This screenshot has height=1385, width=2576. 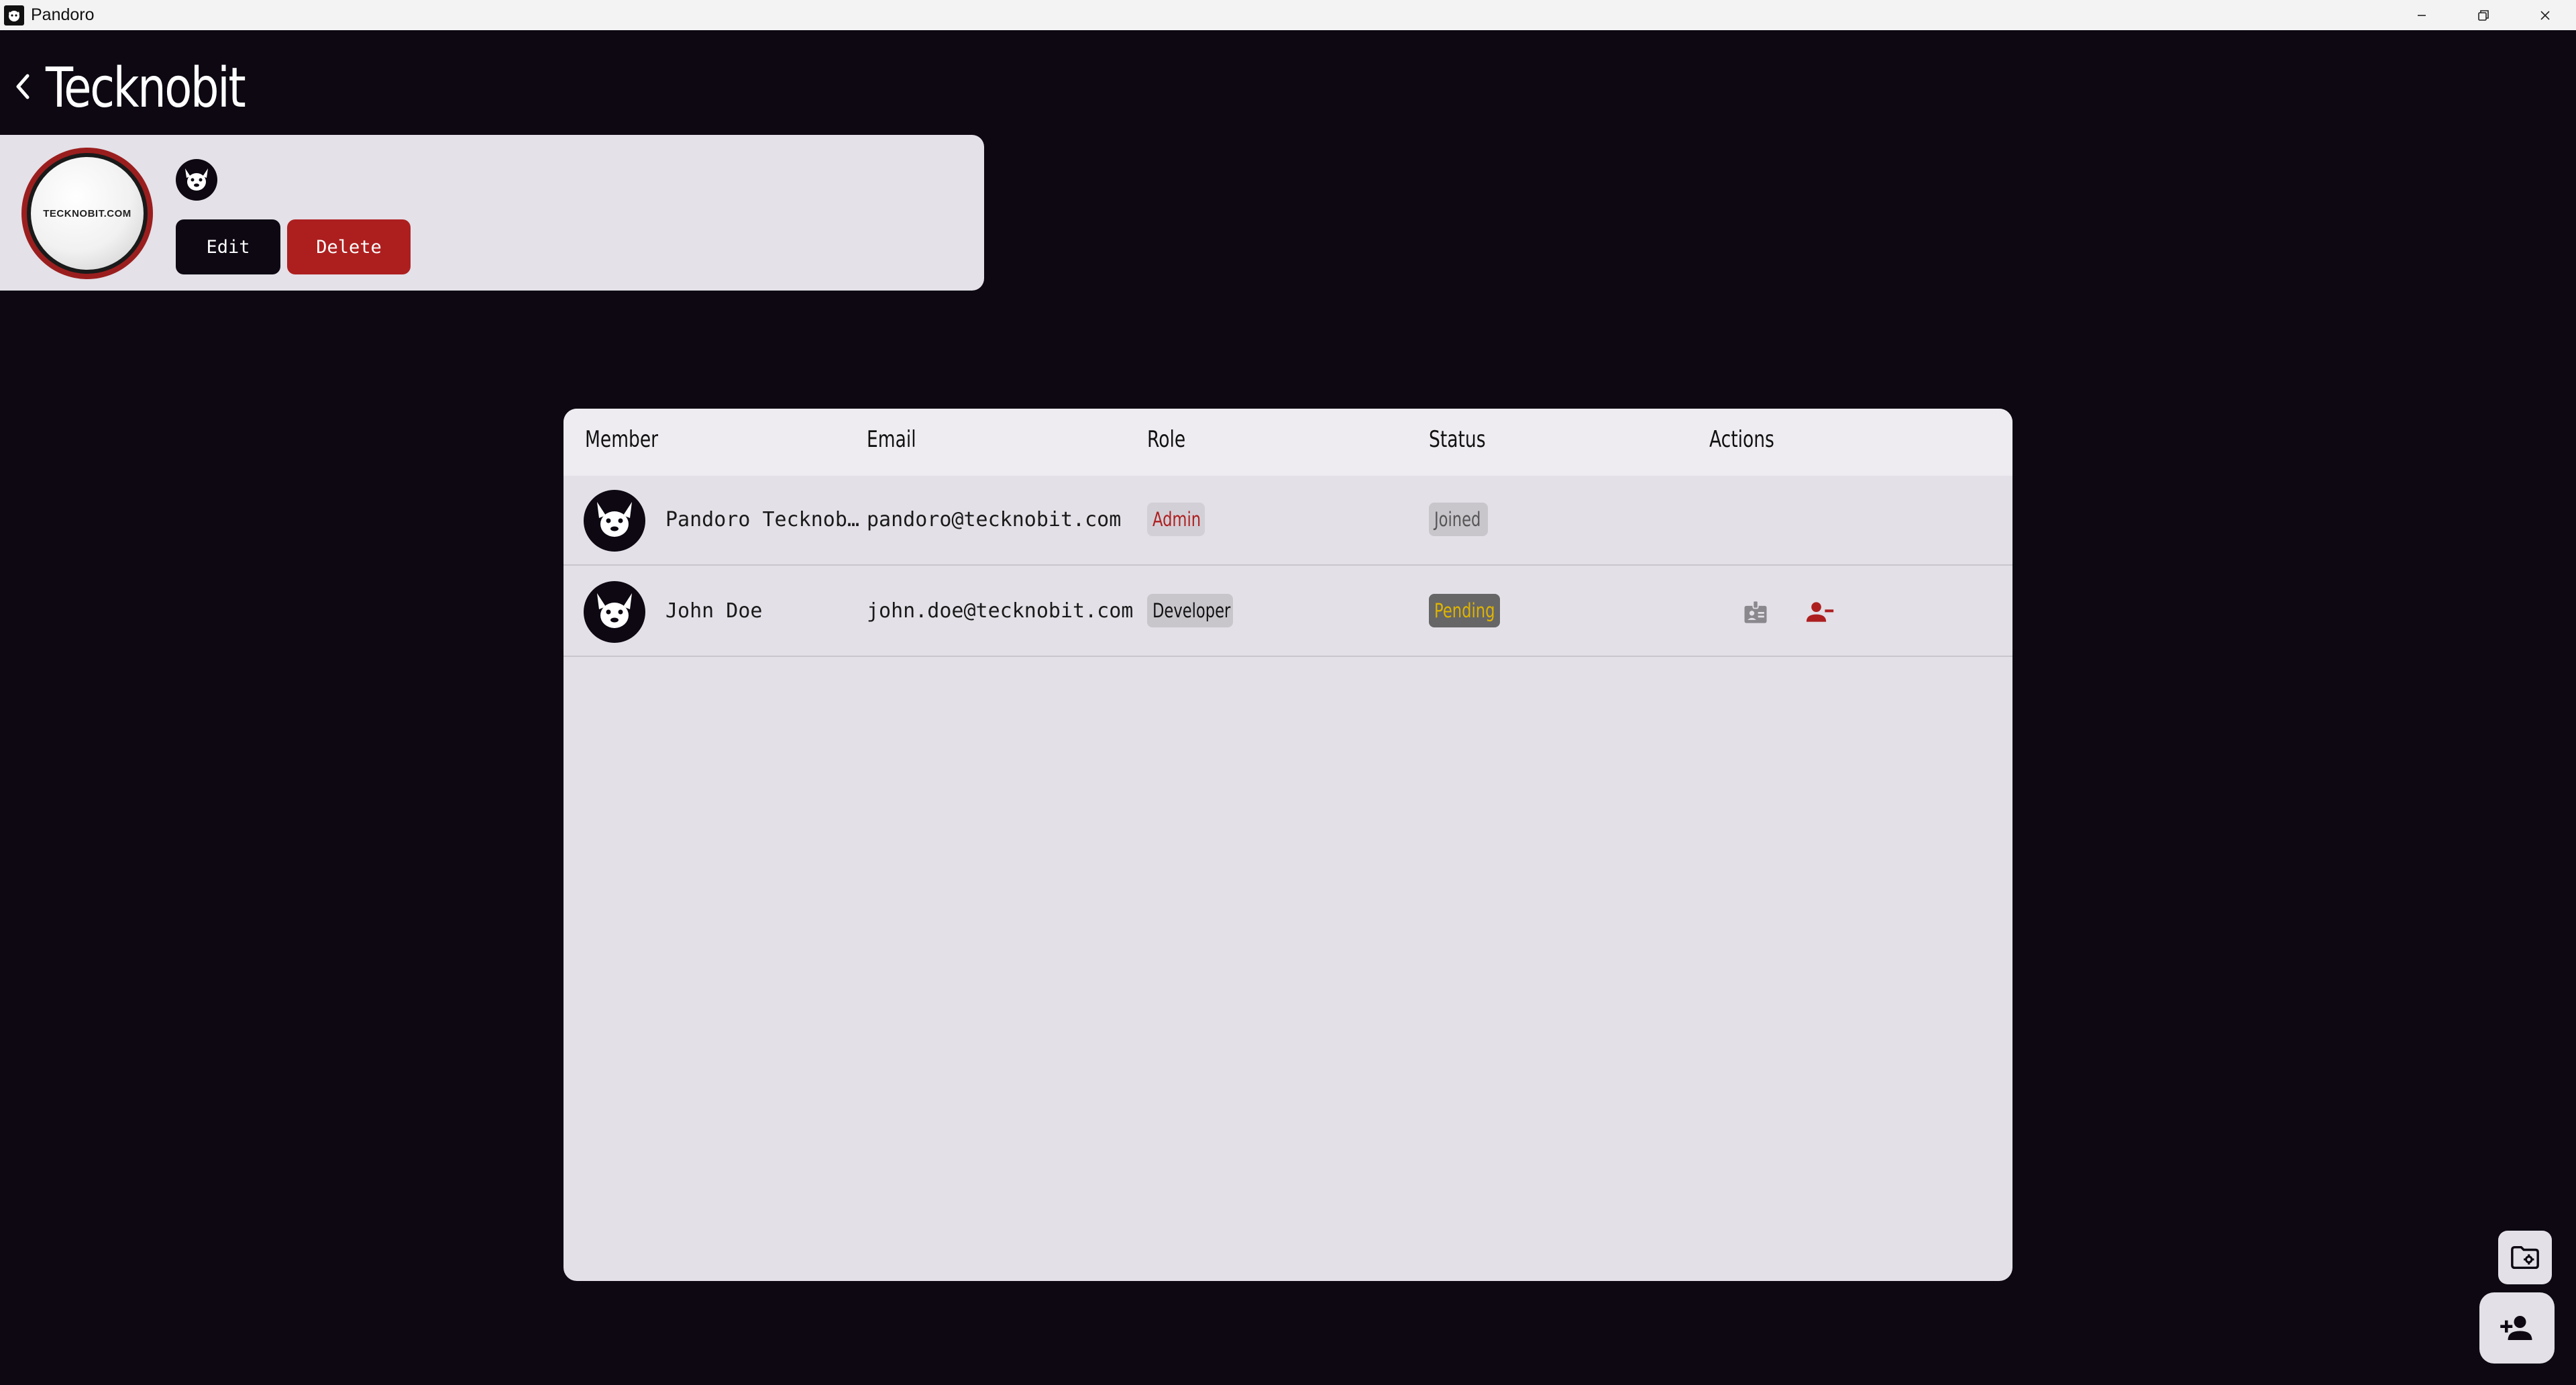 I want to click on role-badge: Developer, so click(x=1190, y=610).